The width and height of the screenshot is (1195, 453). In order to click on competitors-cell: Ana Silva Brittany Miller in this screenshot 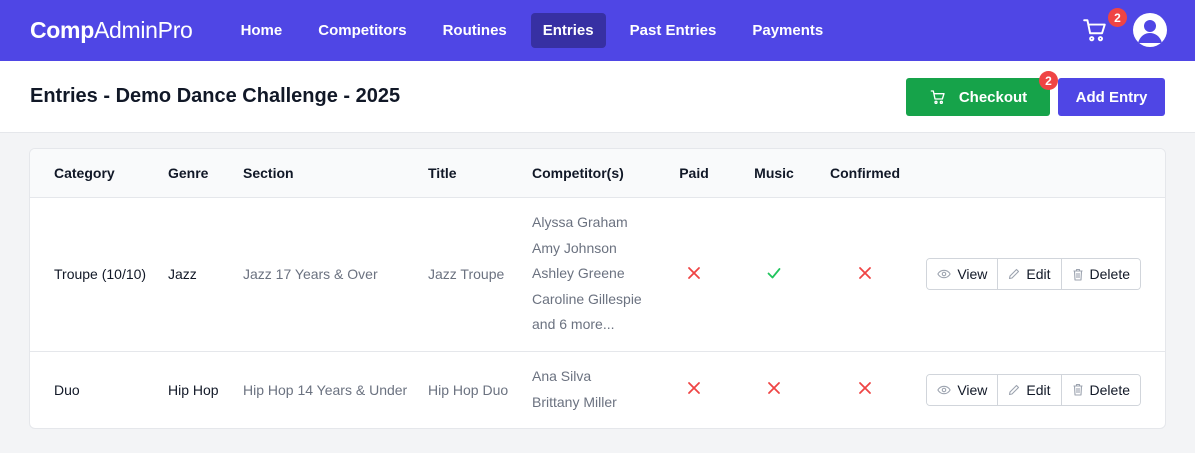, I will do `click(596, 389)`.